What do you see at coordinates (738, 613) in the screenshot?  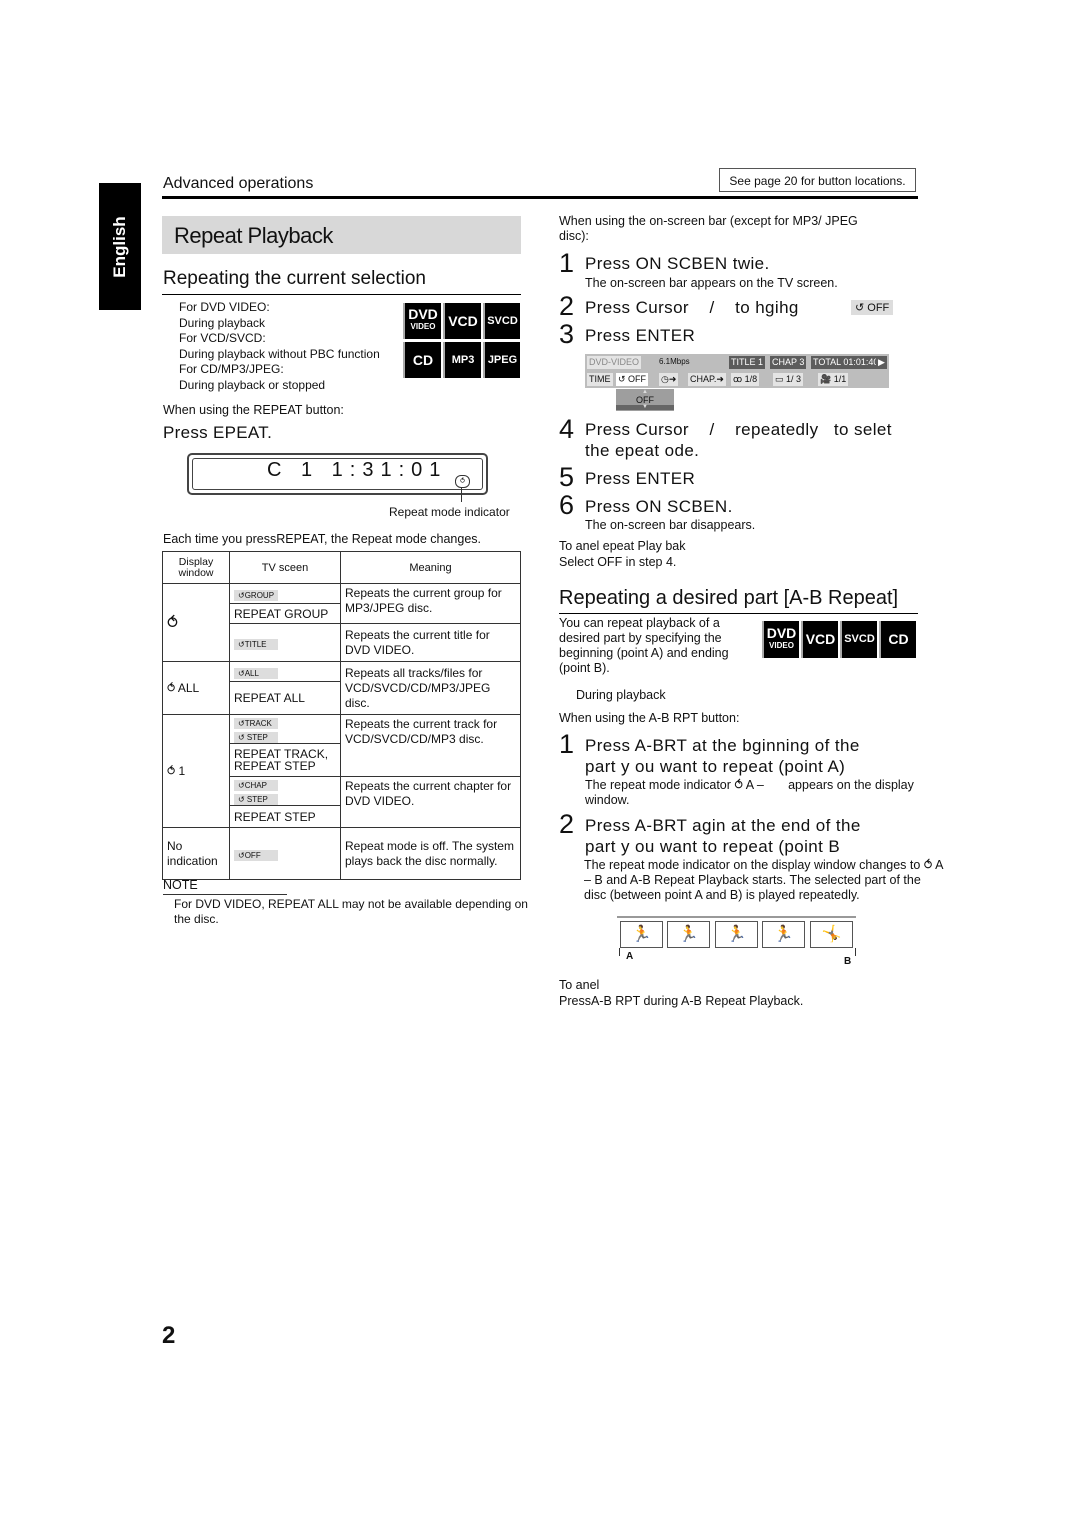 I see `heading-rule` at bounding box center [738, 613].